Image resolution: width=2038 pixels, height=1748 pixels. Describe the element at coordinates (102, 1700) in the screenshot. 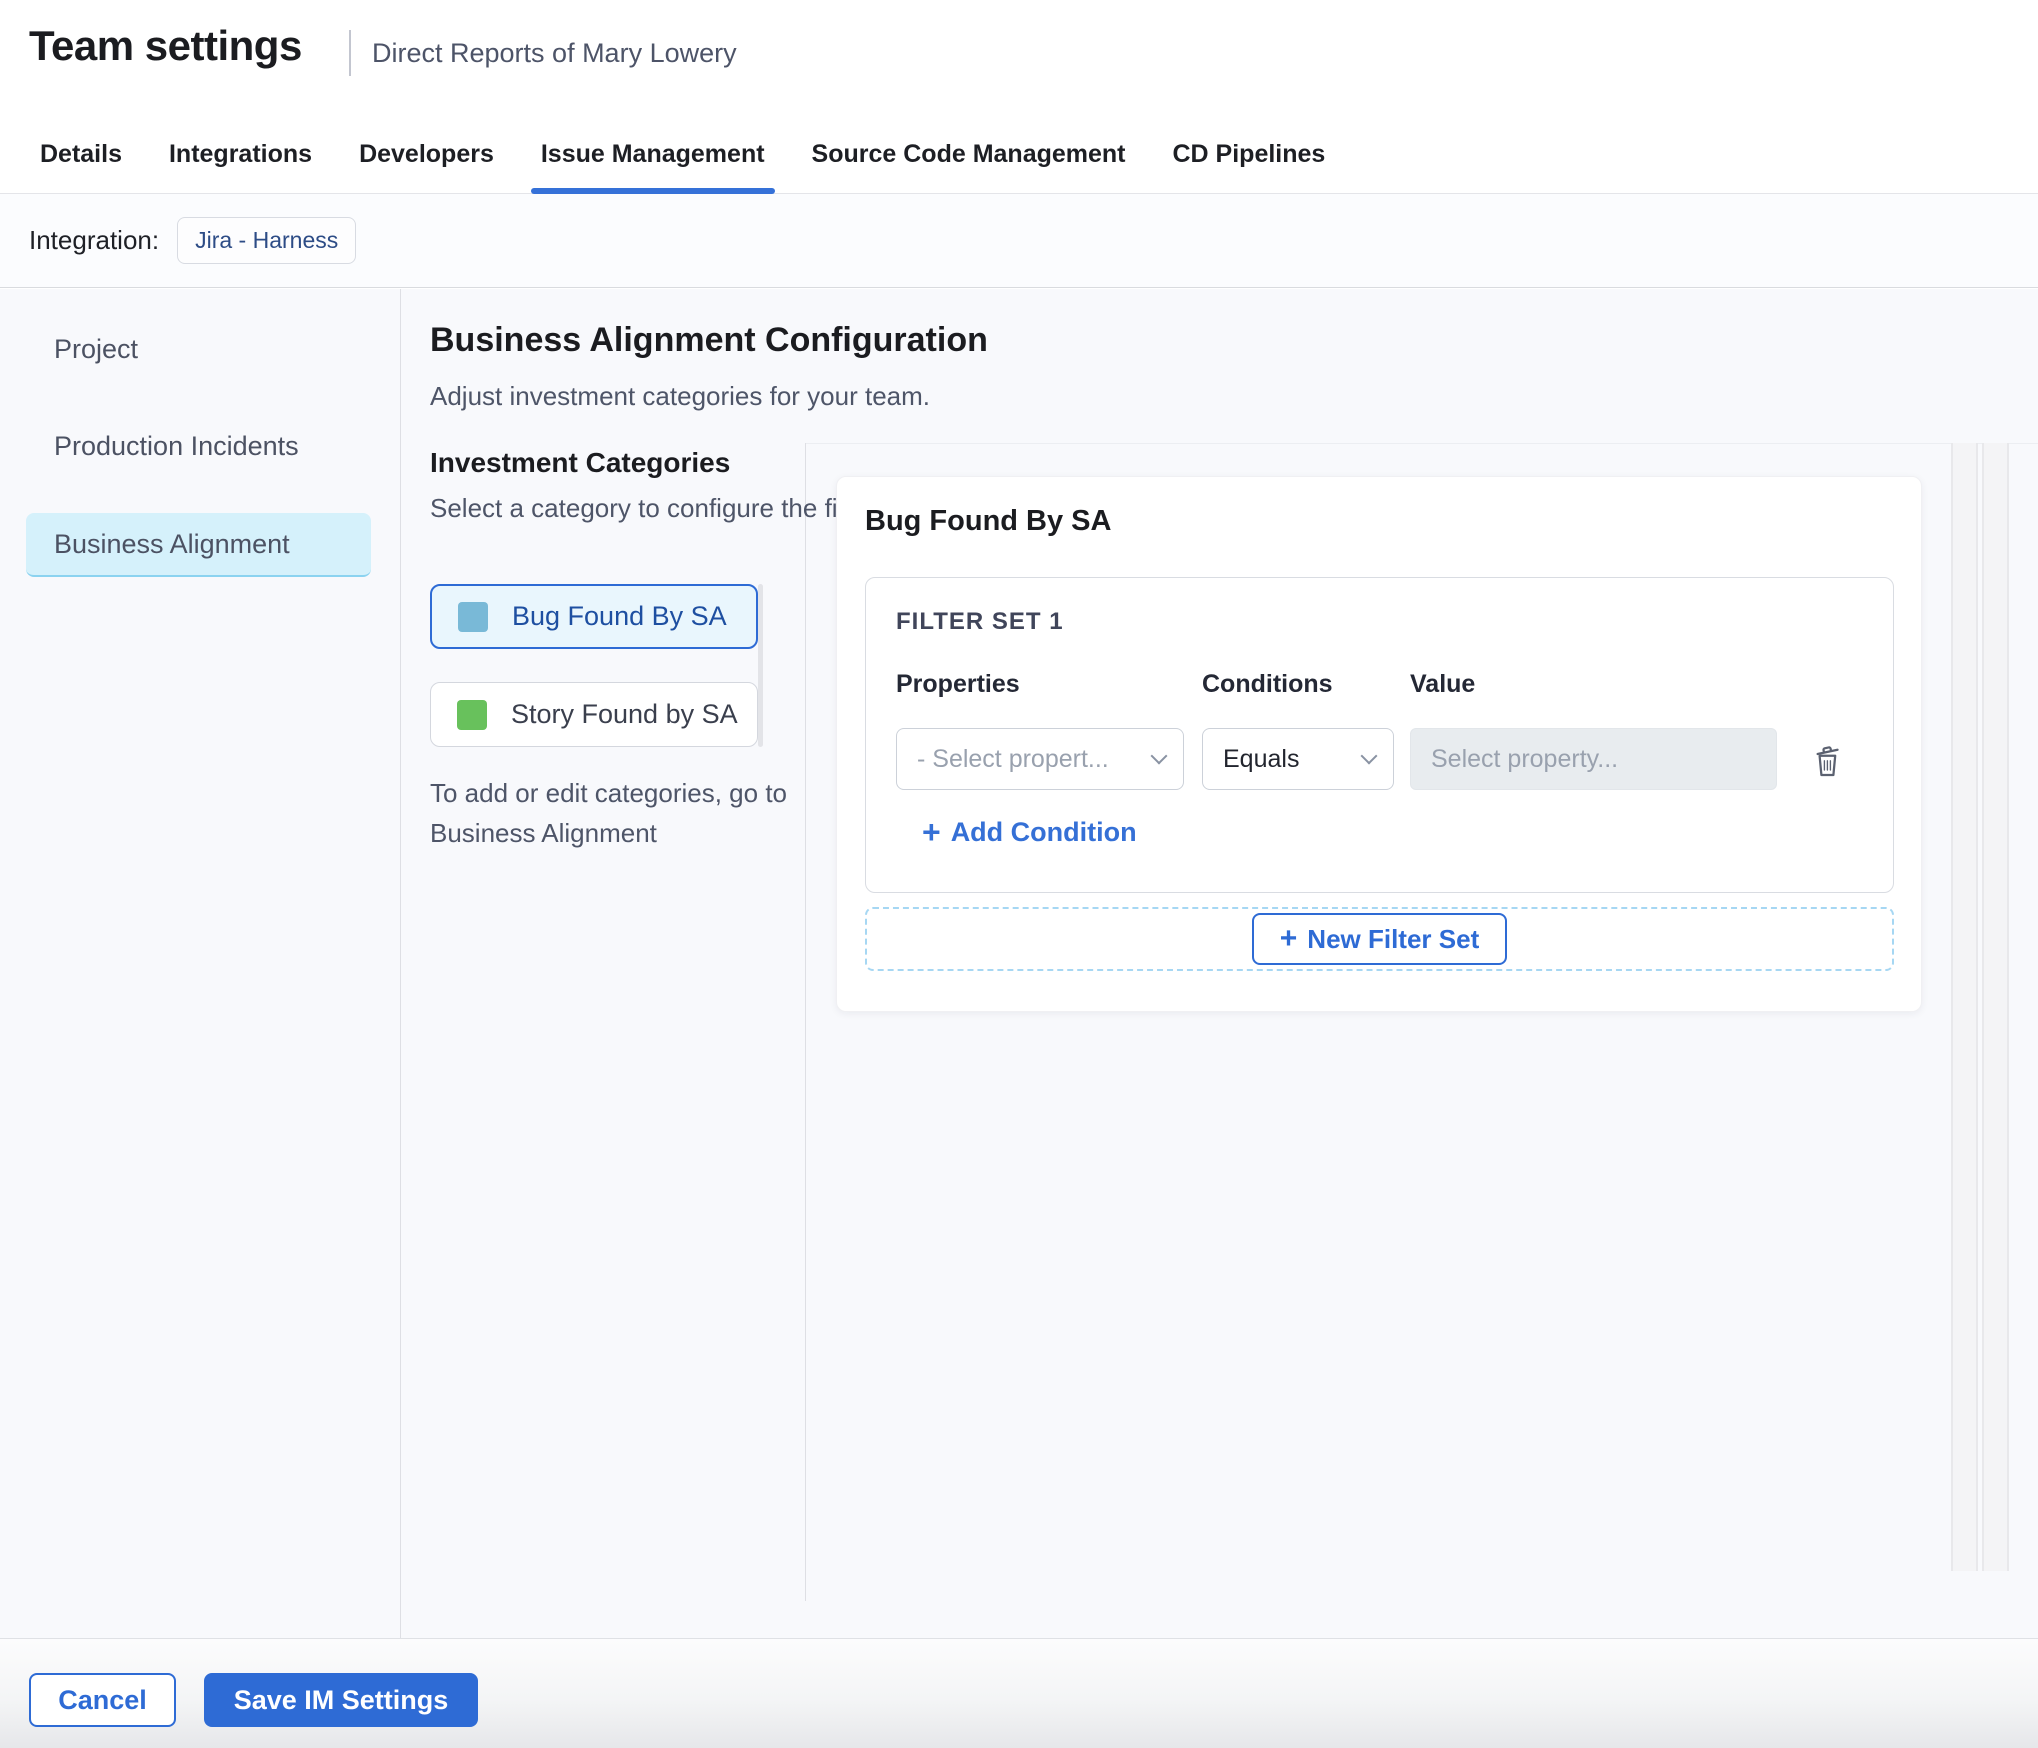

I see `cancel-button: Cancel` at that location.